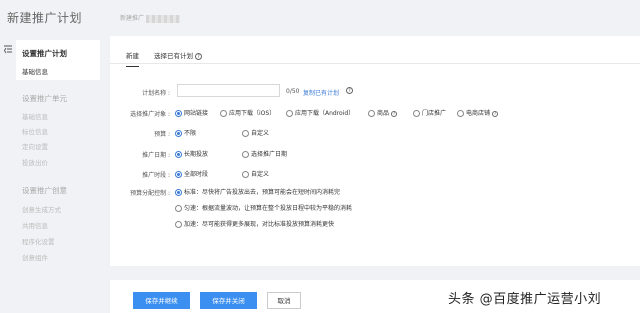 This screenshot has height=313, width=640. I want to click on allocation-option-accelerated: 加速：尽可能获得更多展现，对比标准投放预算消耗更快, so click(254, 223).